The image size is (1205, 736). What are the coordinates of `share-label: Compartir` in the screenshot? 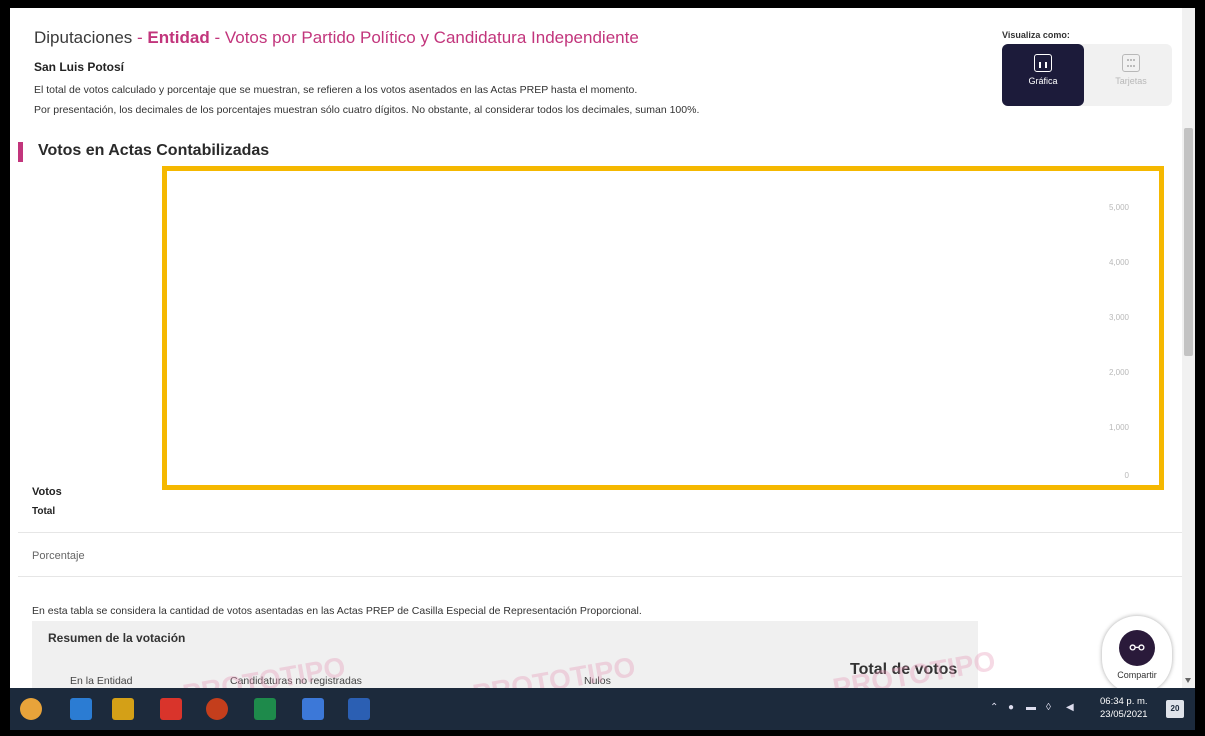 It's located at (1137, 675).